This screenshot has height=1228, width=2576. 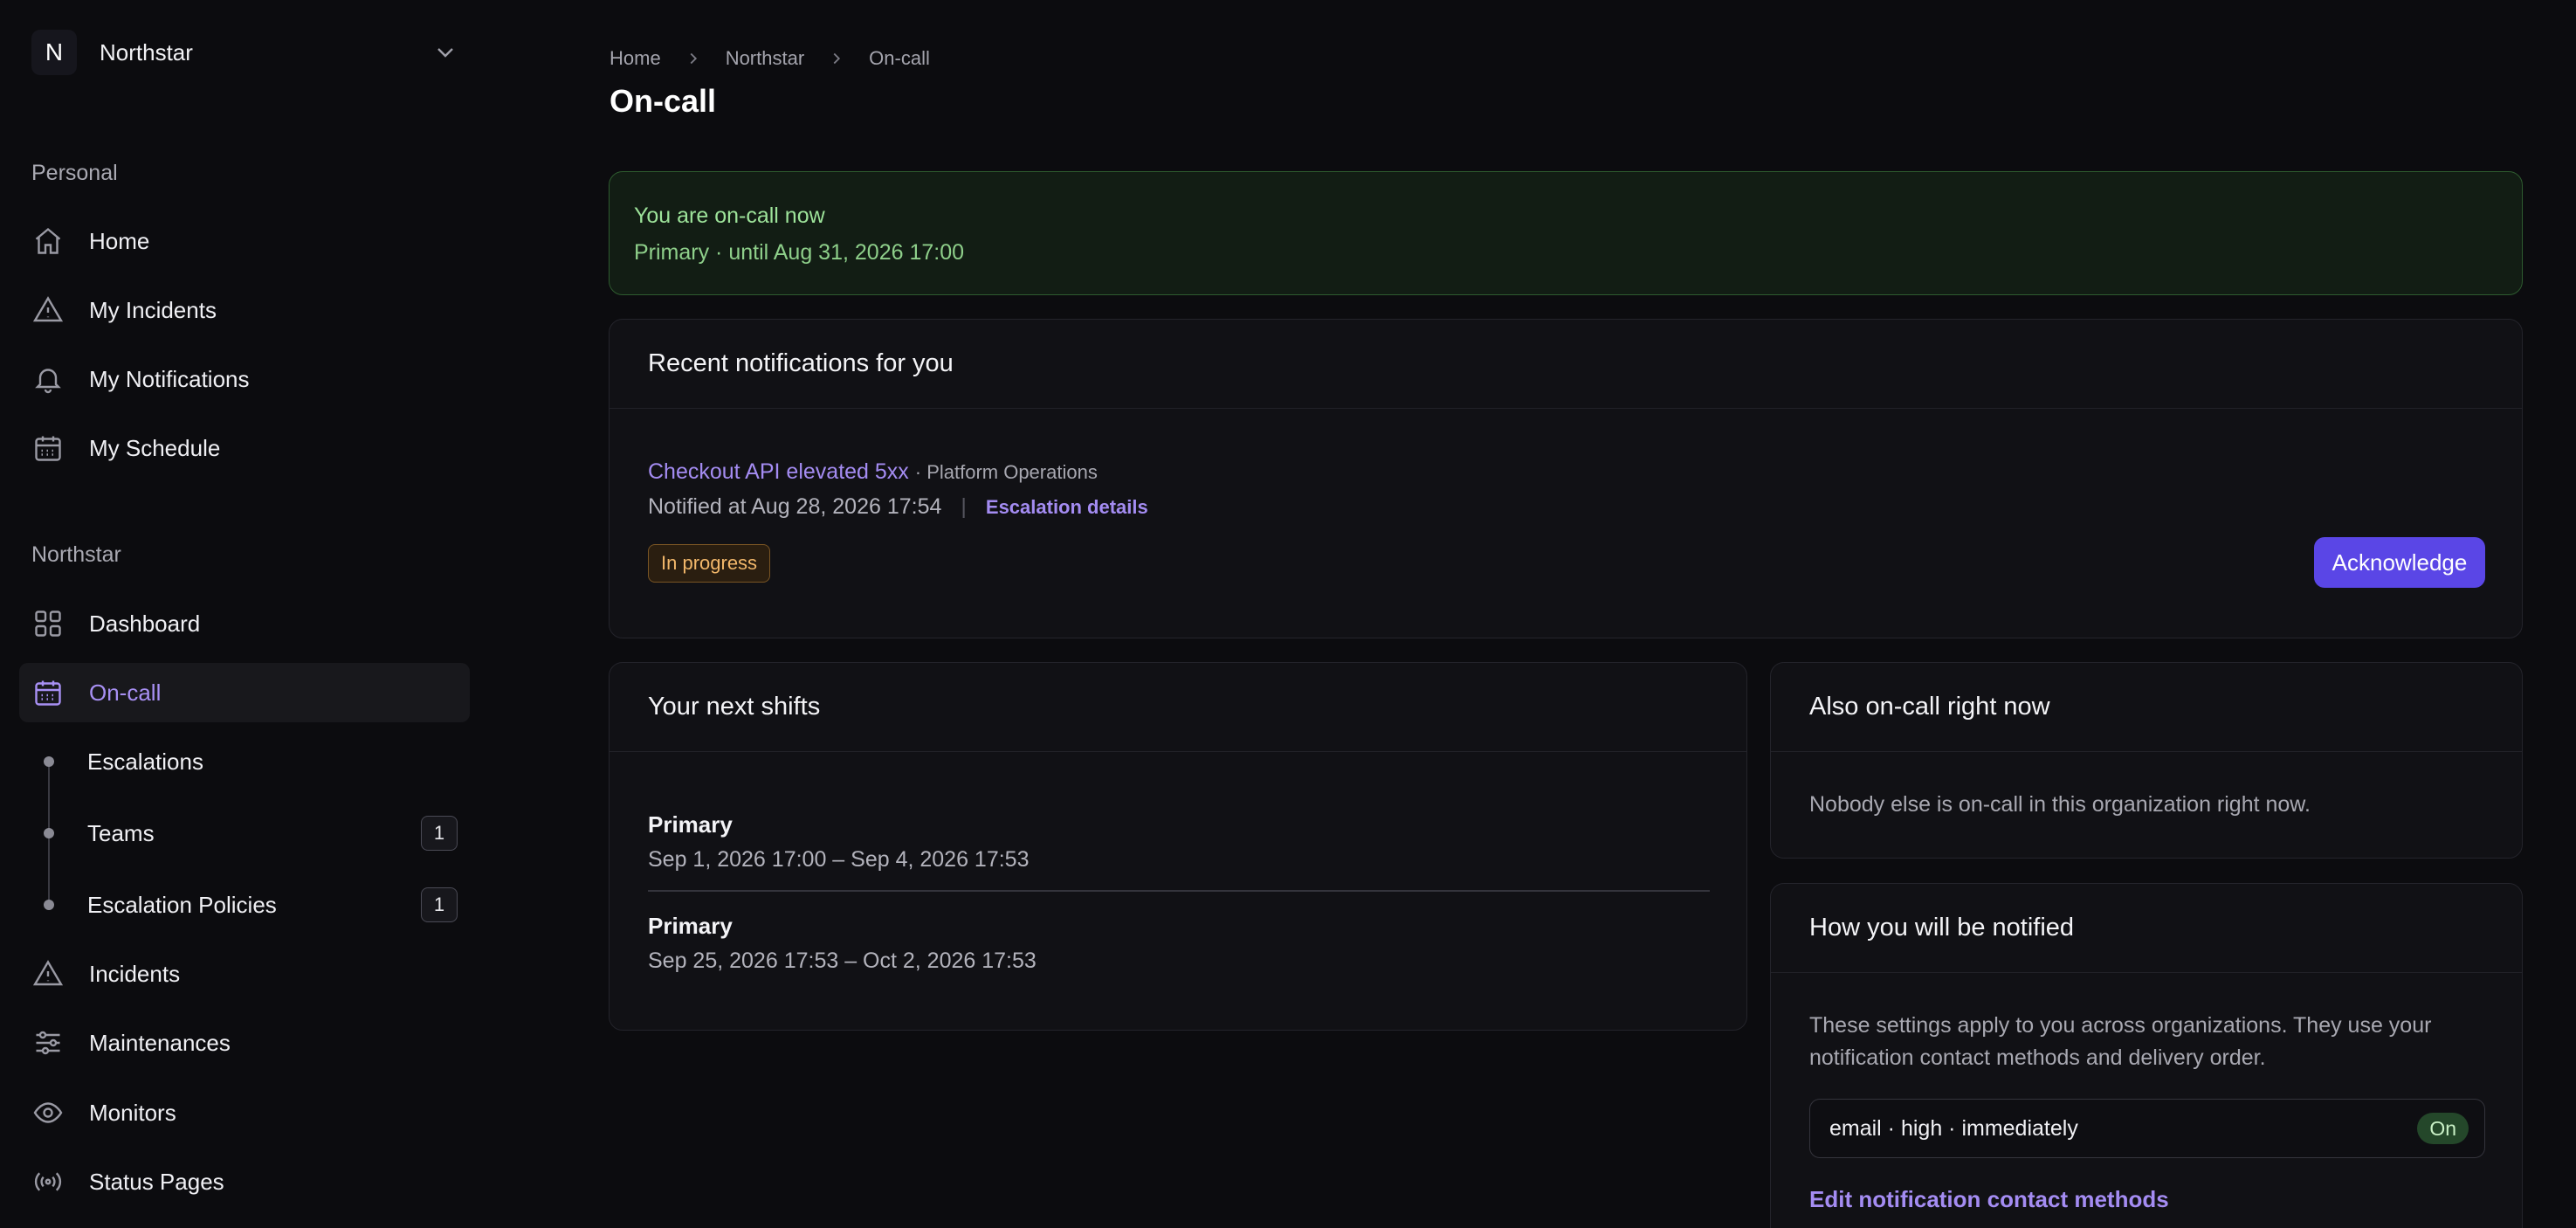 What do you see at coordinates (48, 1112) in the screenshot?
I see `eye-icon` at bounding box center [48, 1112].